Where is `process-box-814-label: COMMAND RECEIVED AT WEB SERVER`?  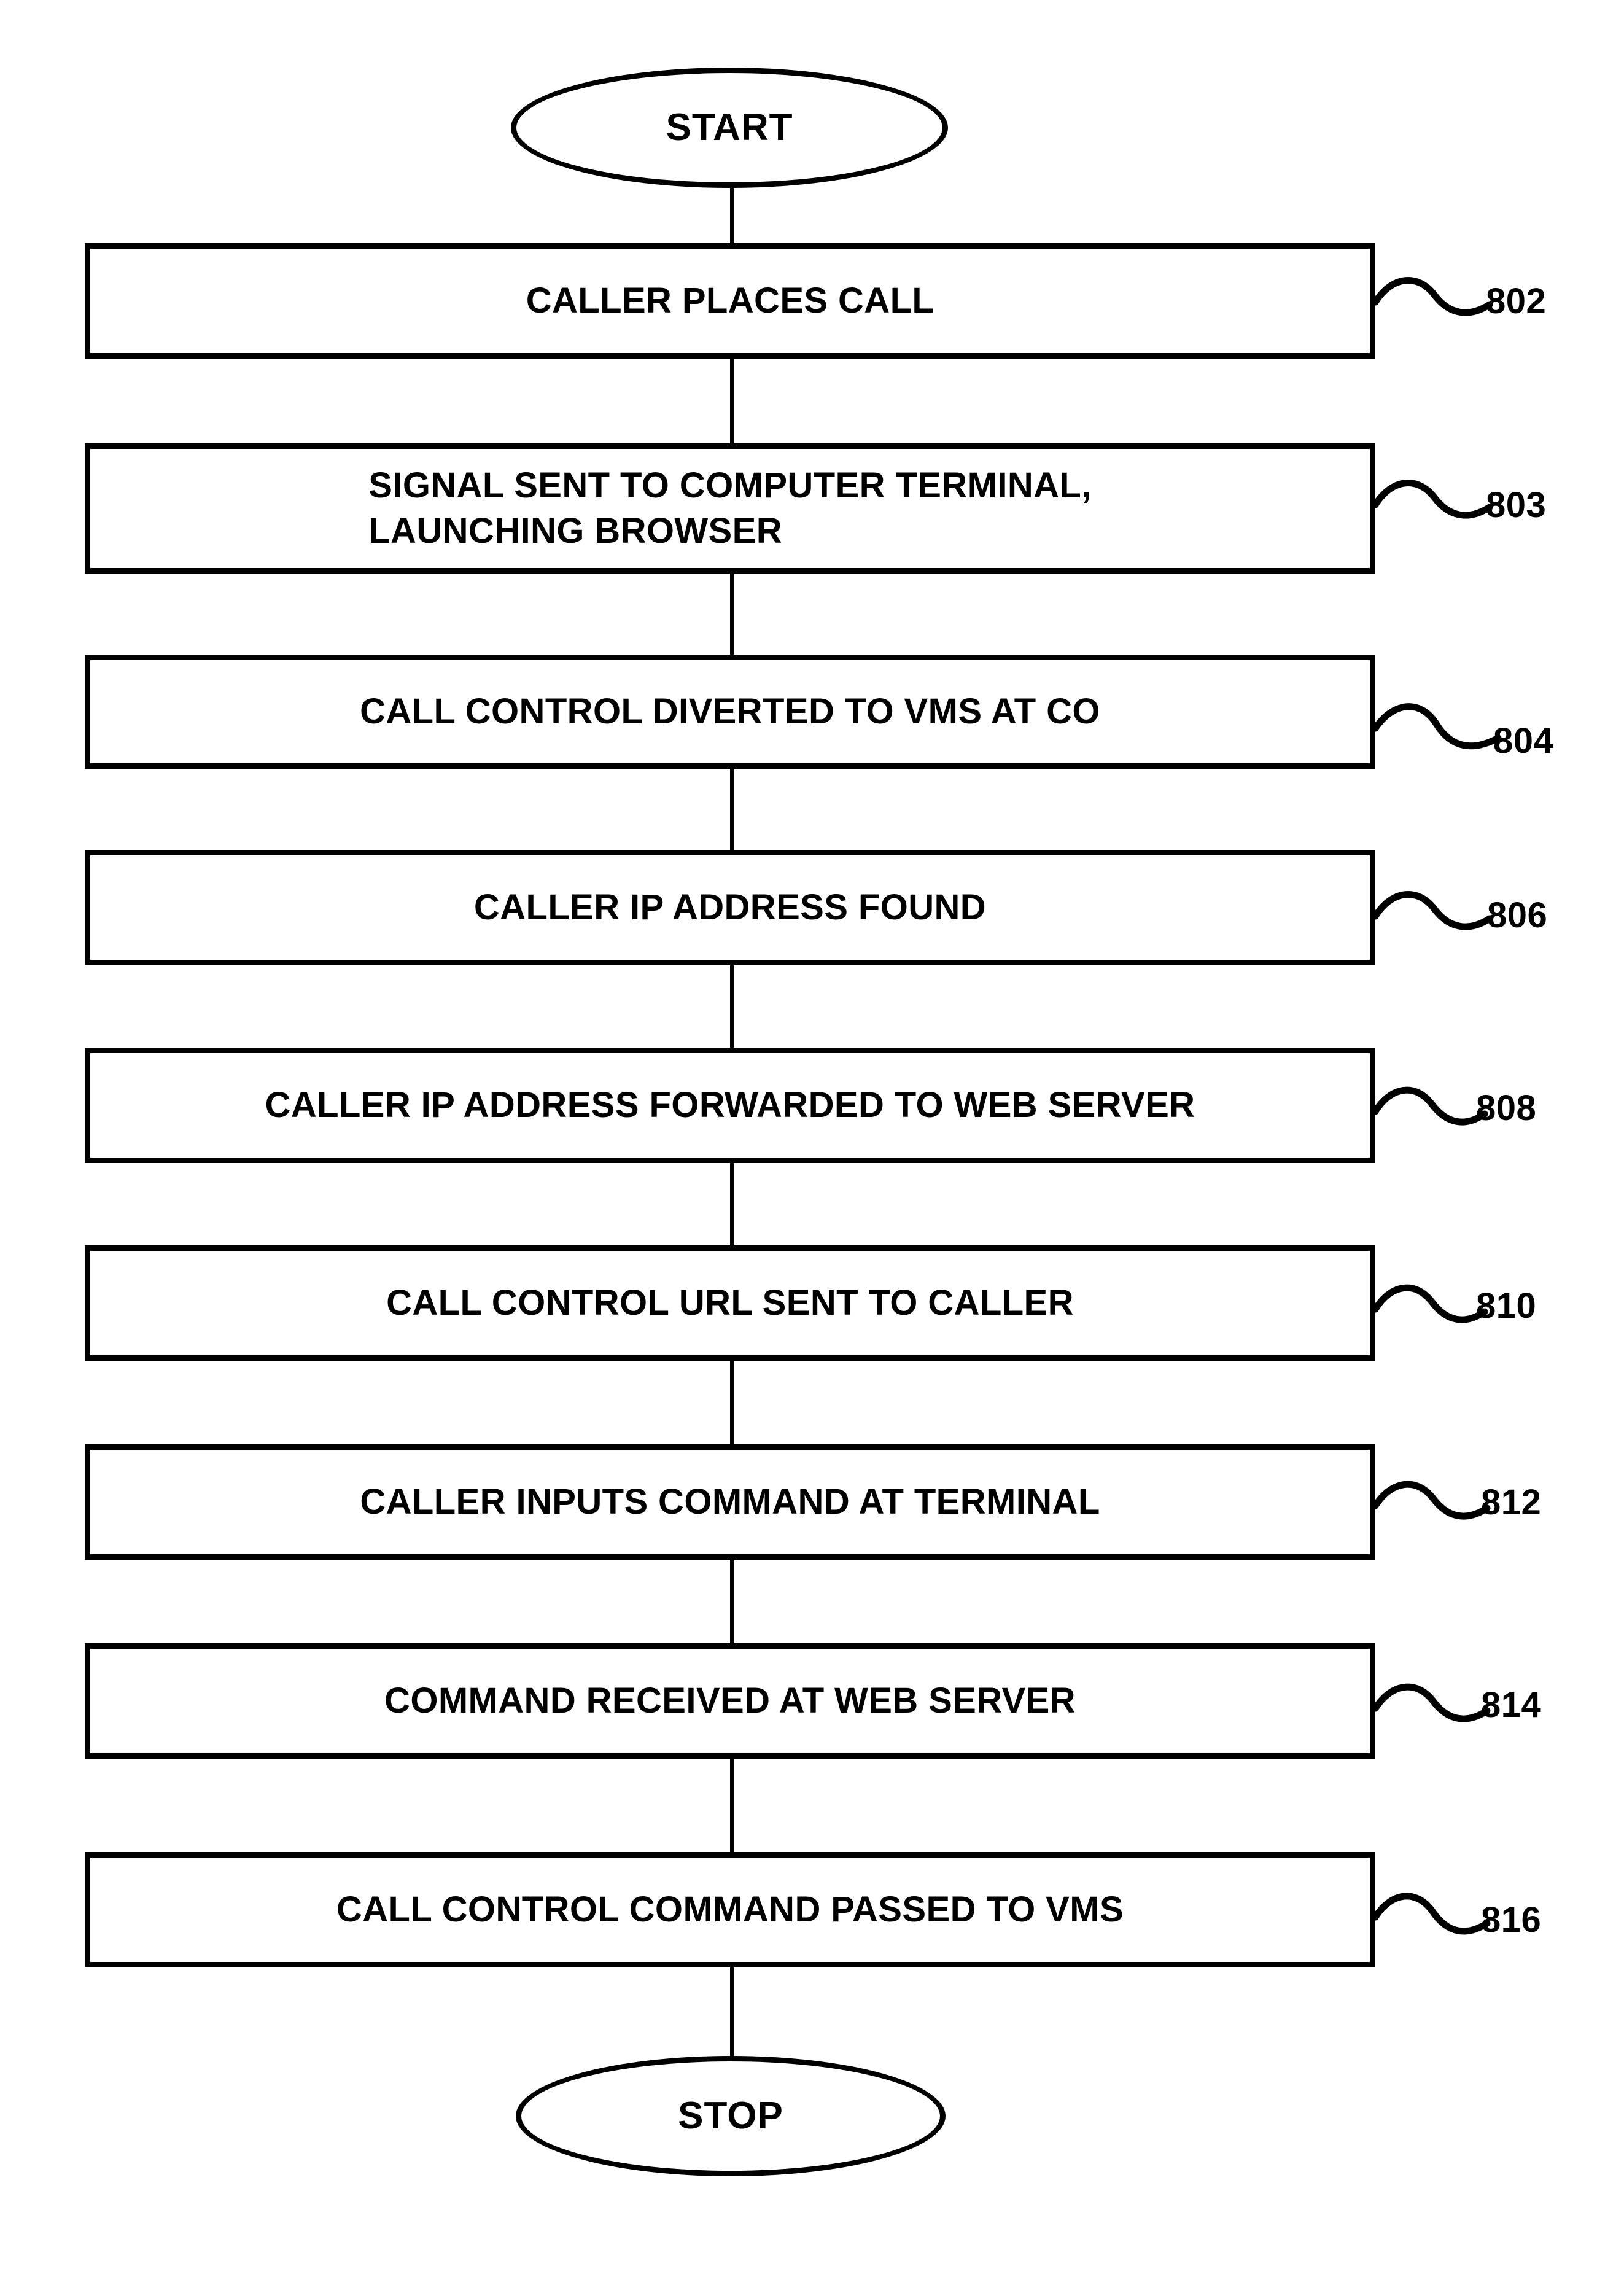
process-box-814-label: COMMAND RECEIVED AT WEB SERVER is located at coordinates (730, 1701).